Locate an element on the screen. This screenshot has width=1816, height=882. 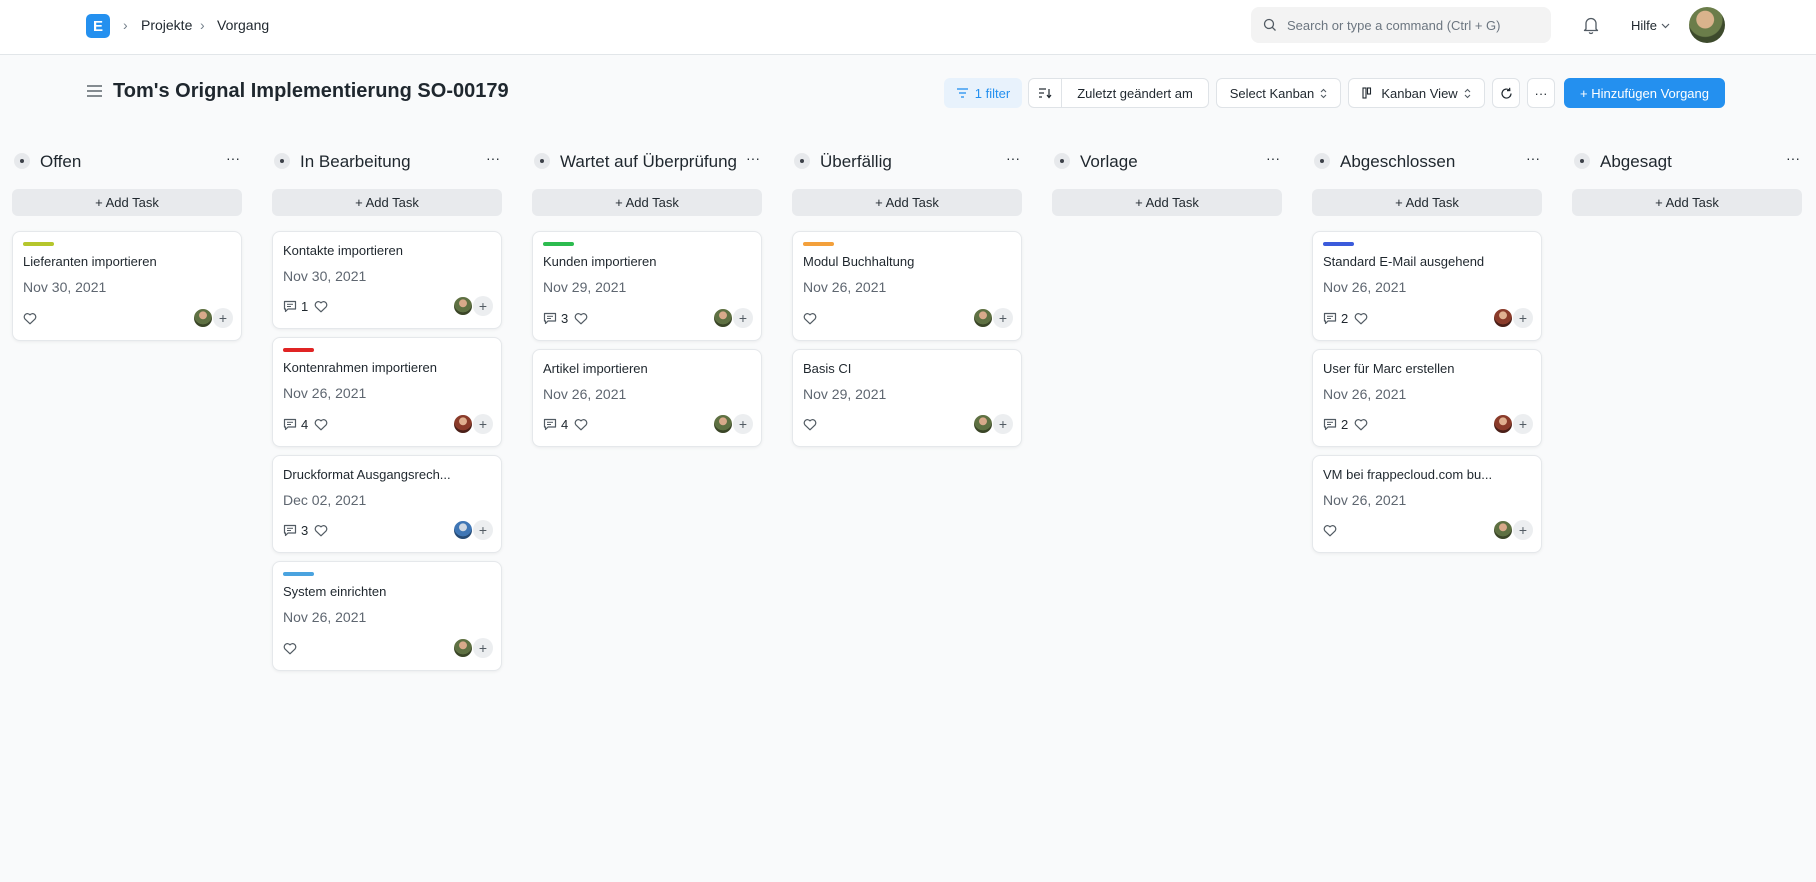
task-card: Standard E-Mail ausgehend Nov 26, 2021 2 + is located at coordinates (1427, 286).